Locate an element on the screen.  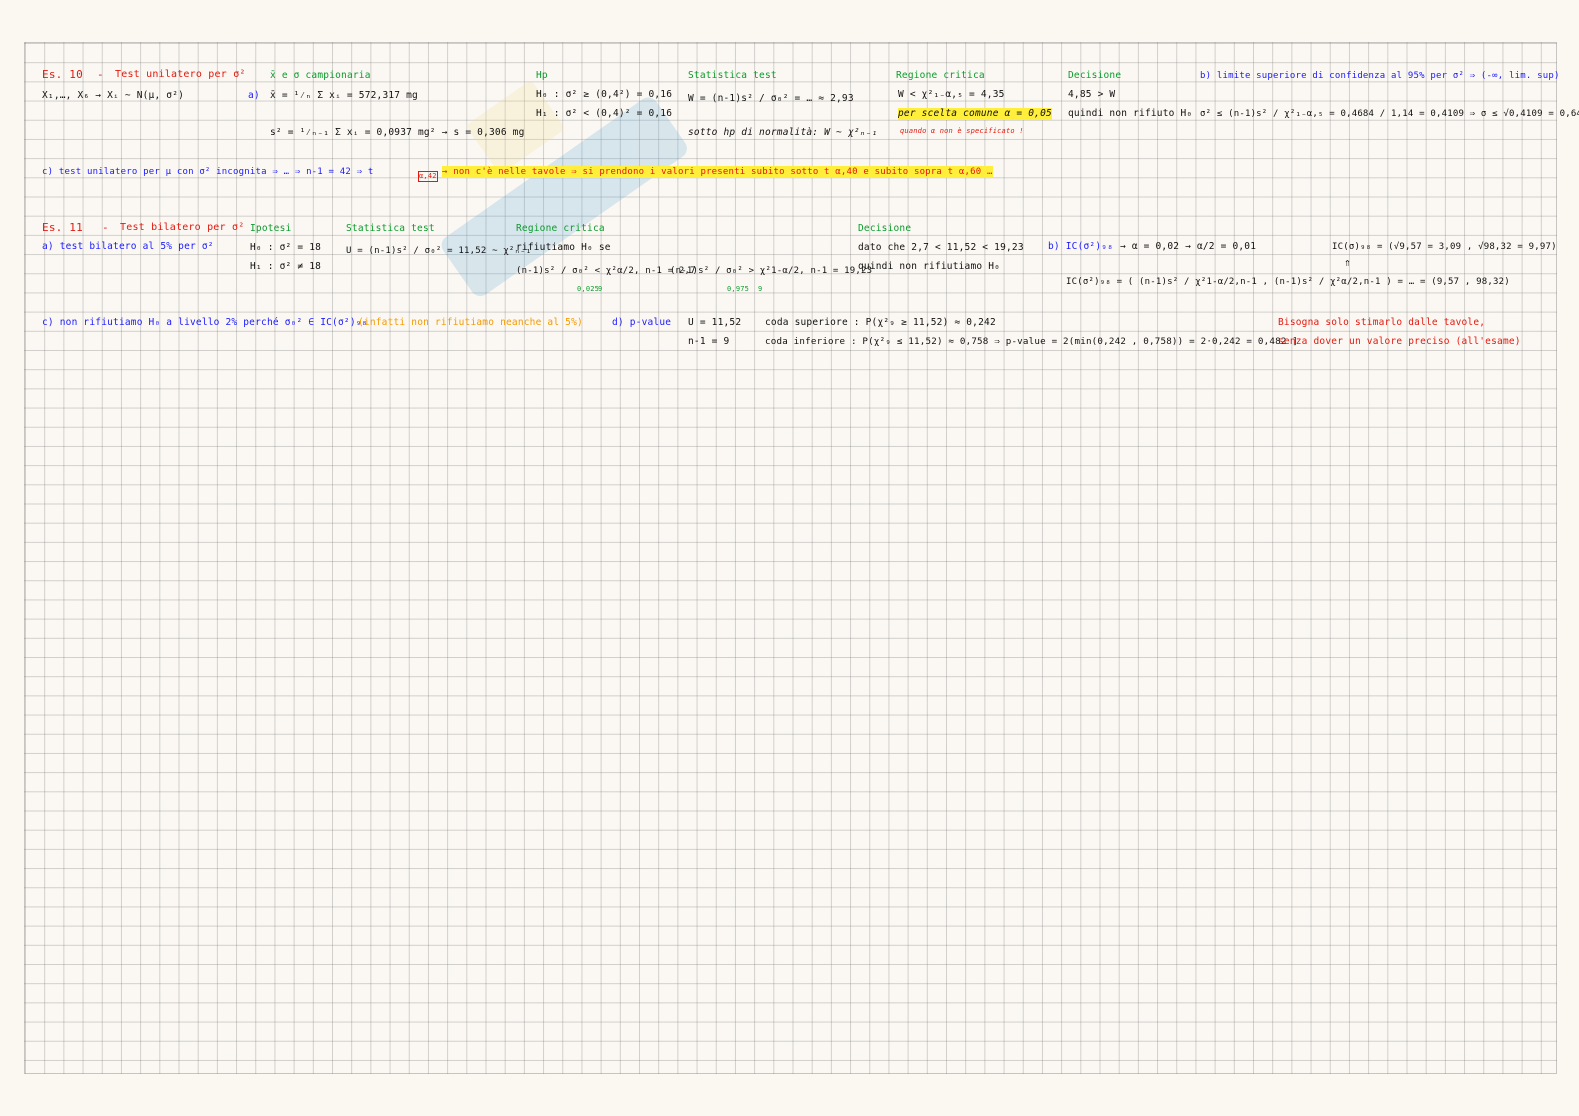
es11-stat-header: Statistica test is located at coordinates (390, 228).